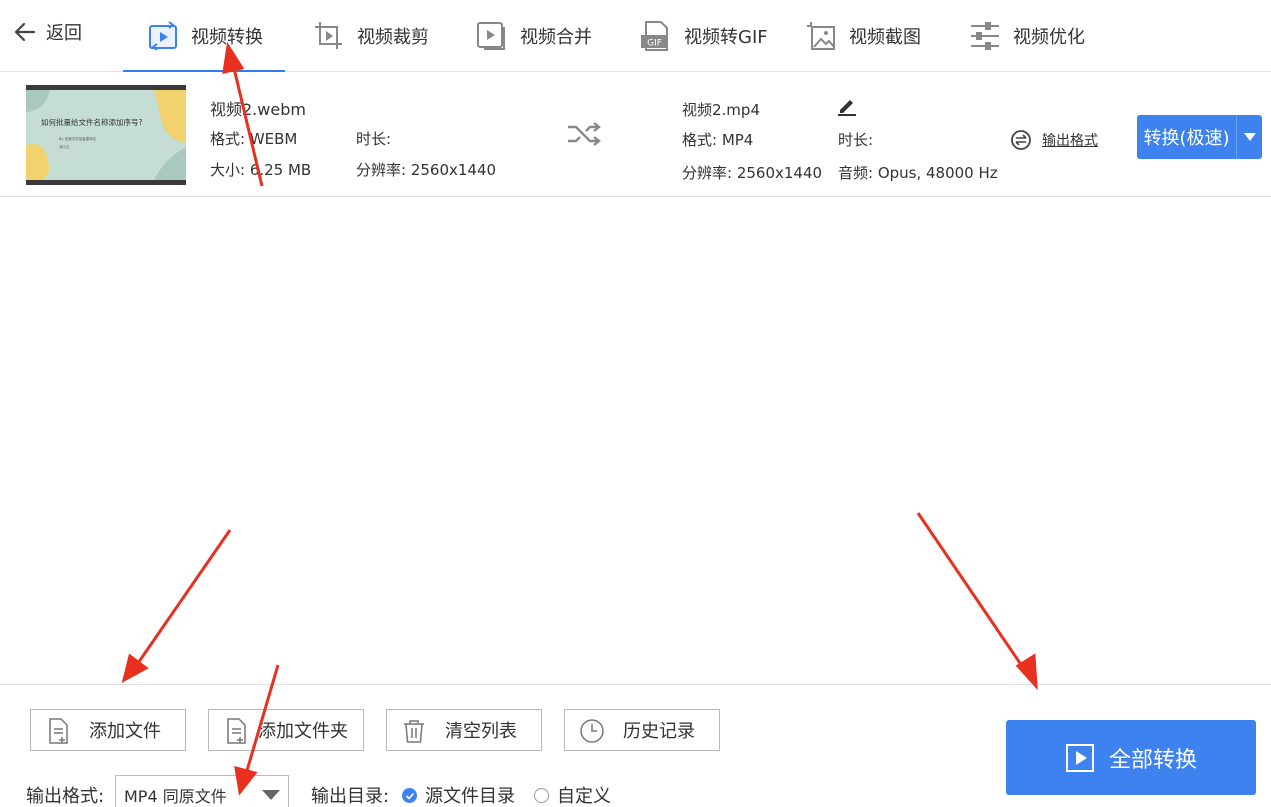  I want to click on target-format: 格式: MP4, so click(718, 140).